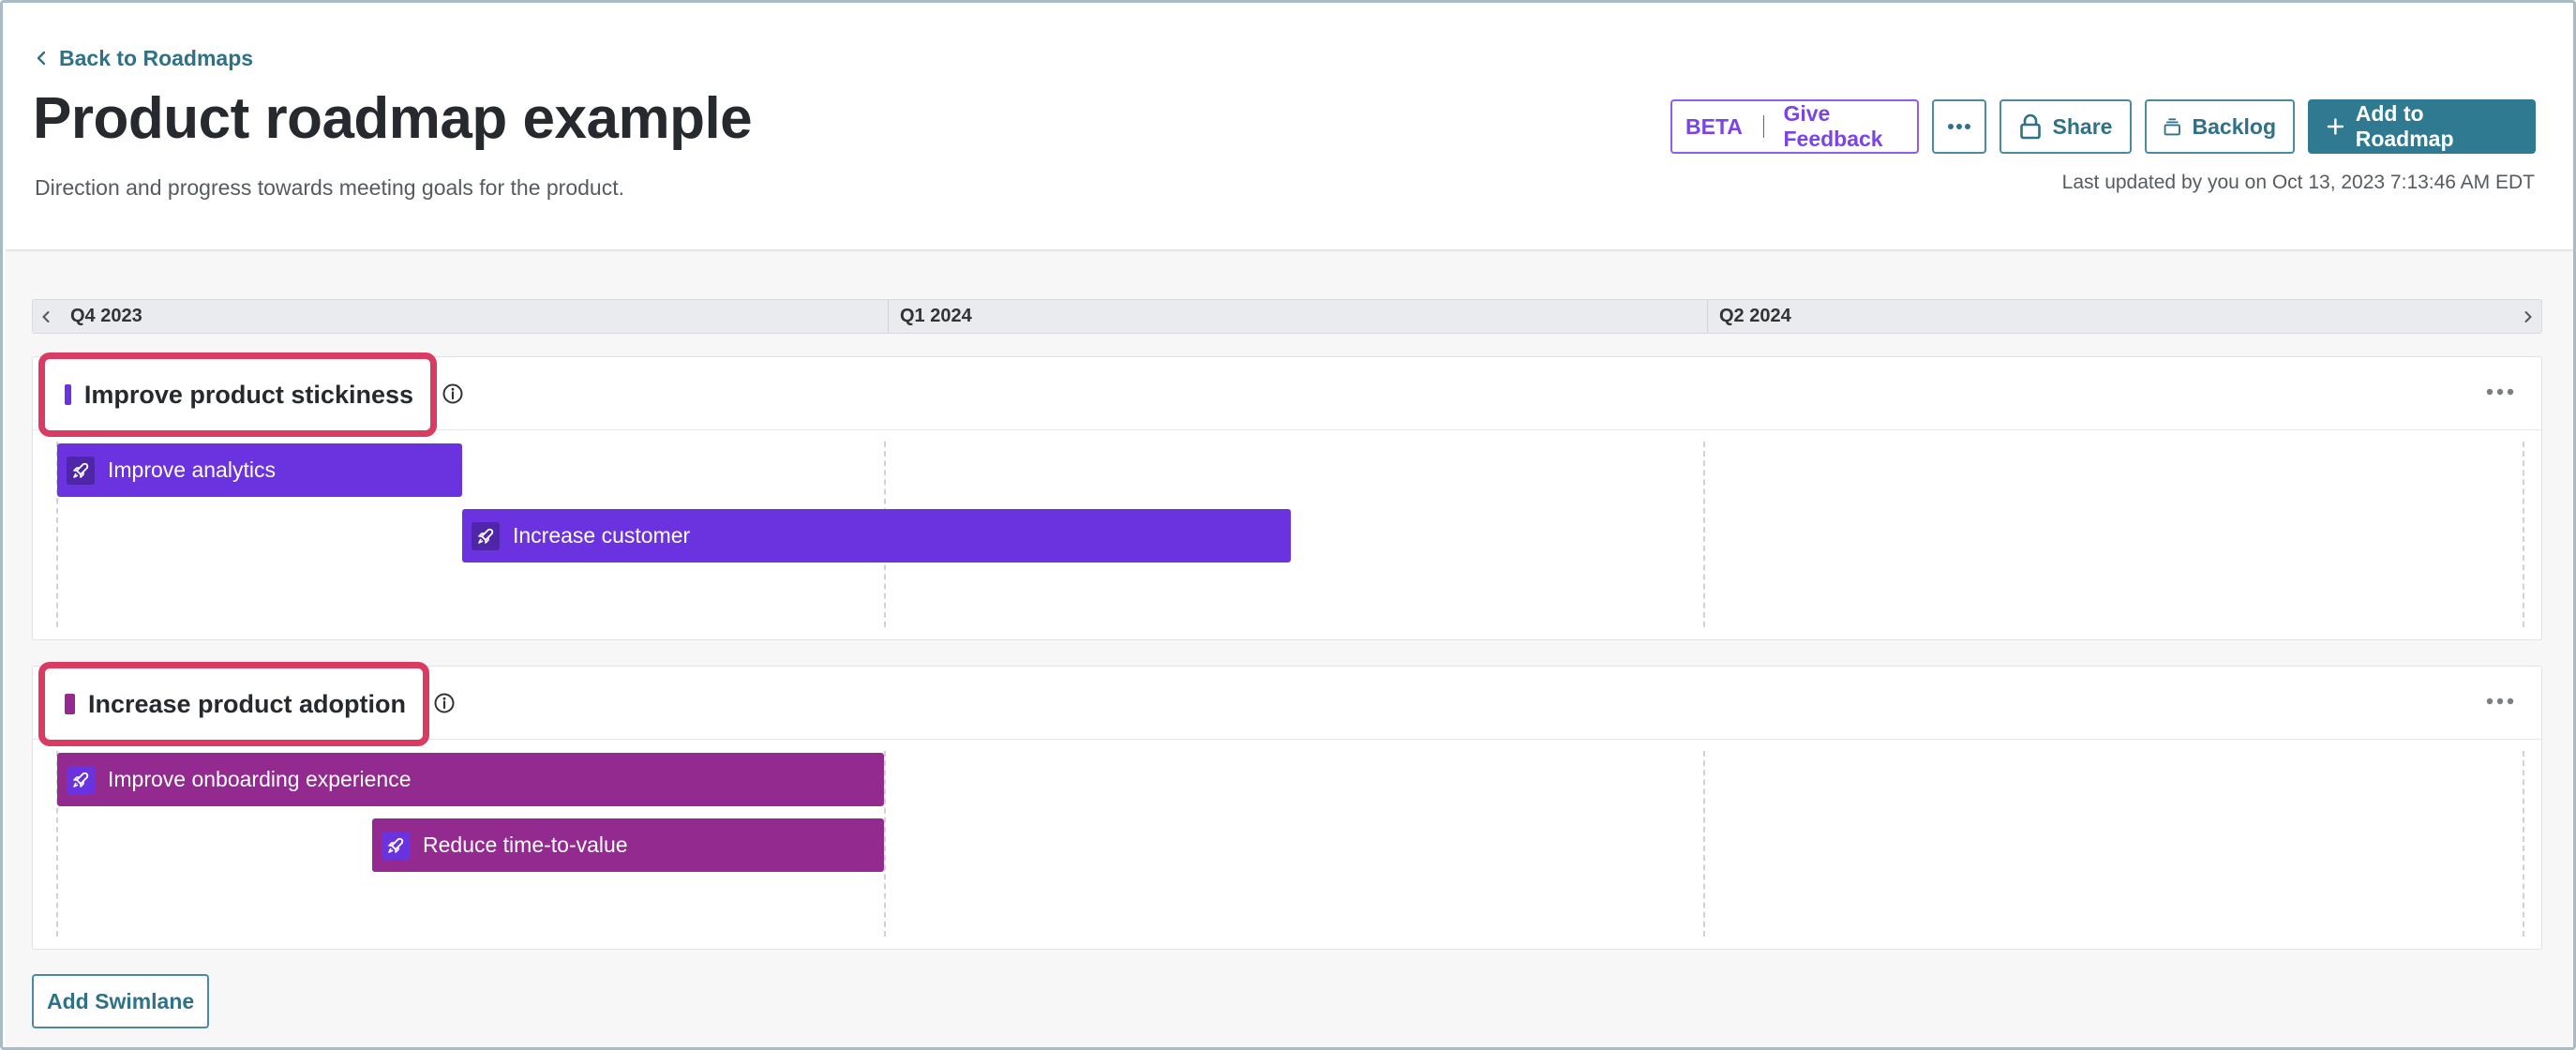  I want to click on roadmap-item-label: Improve analytics, so click(192, 470).